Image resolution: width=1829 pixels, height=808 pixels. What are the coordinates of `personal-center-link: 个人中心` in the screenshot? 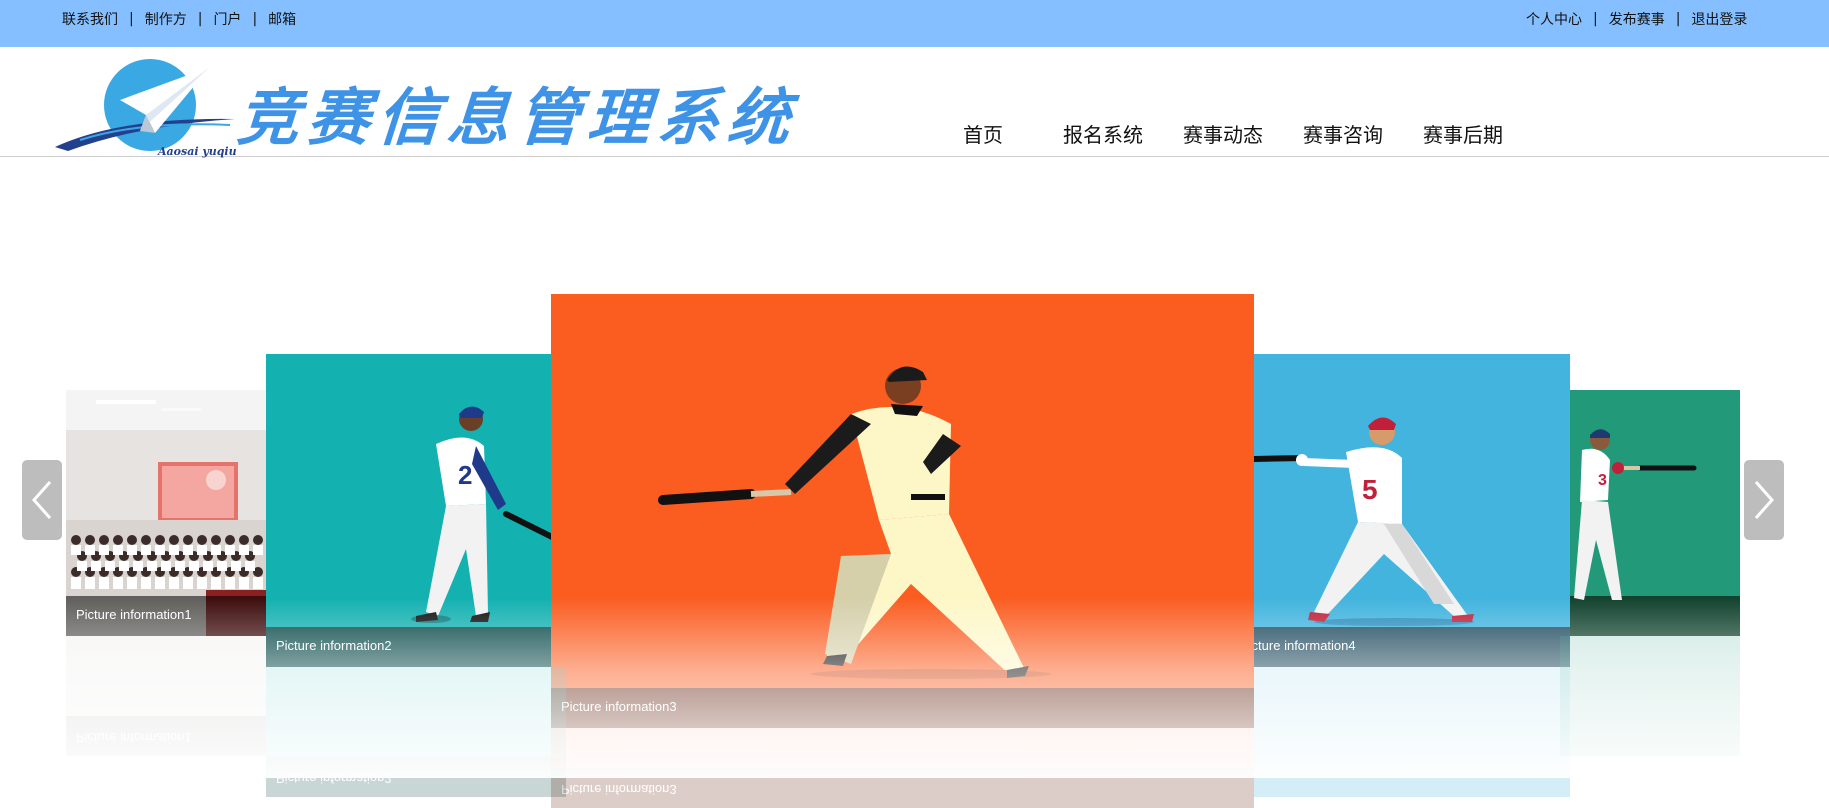 It's located at (1554, 19).